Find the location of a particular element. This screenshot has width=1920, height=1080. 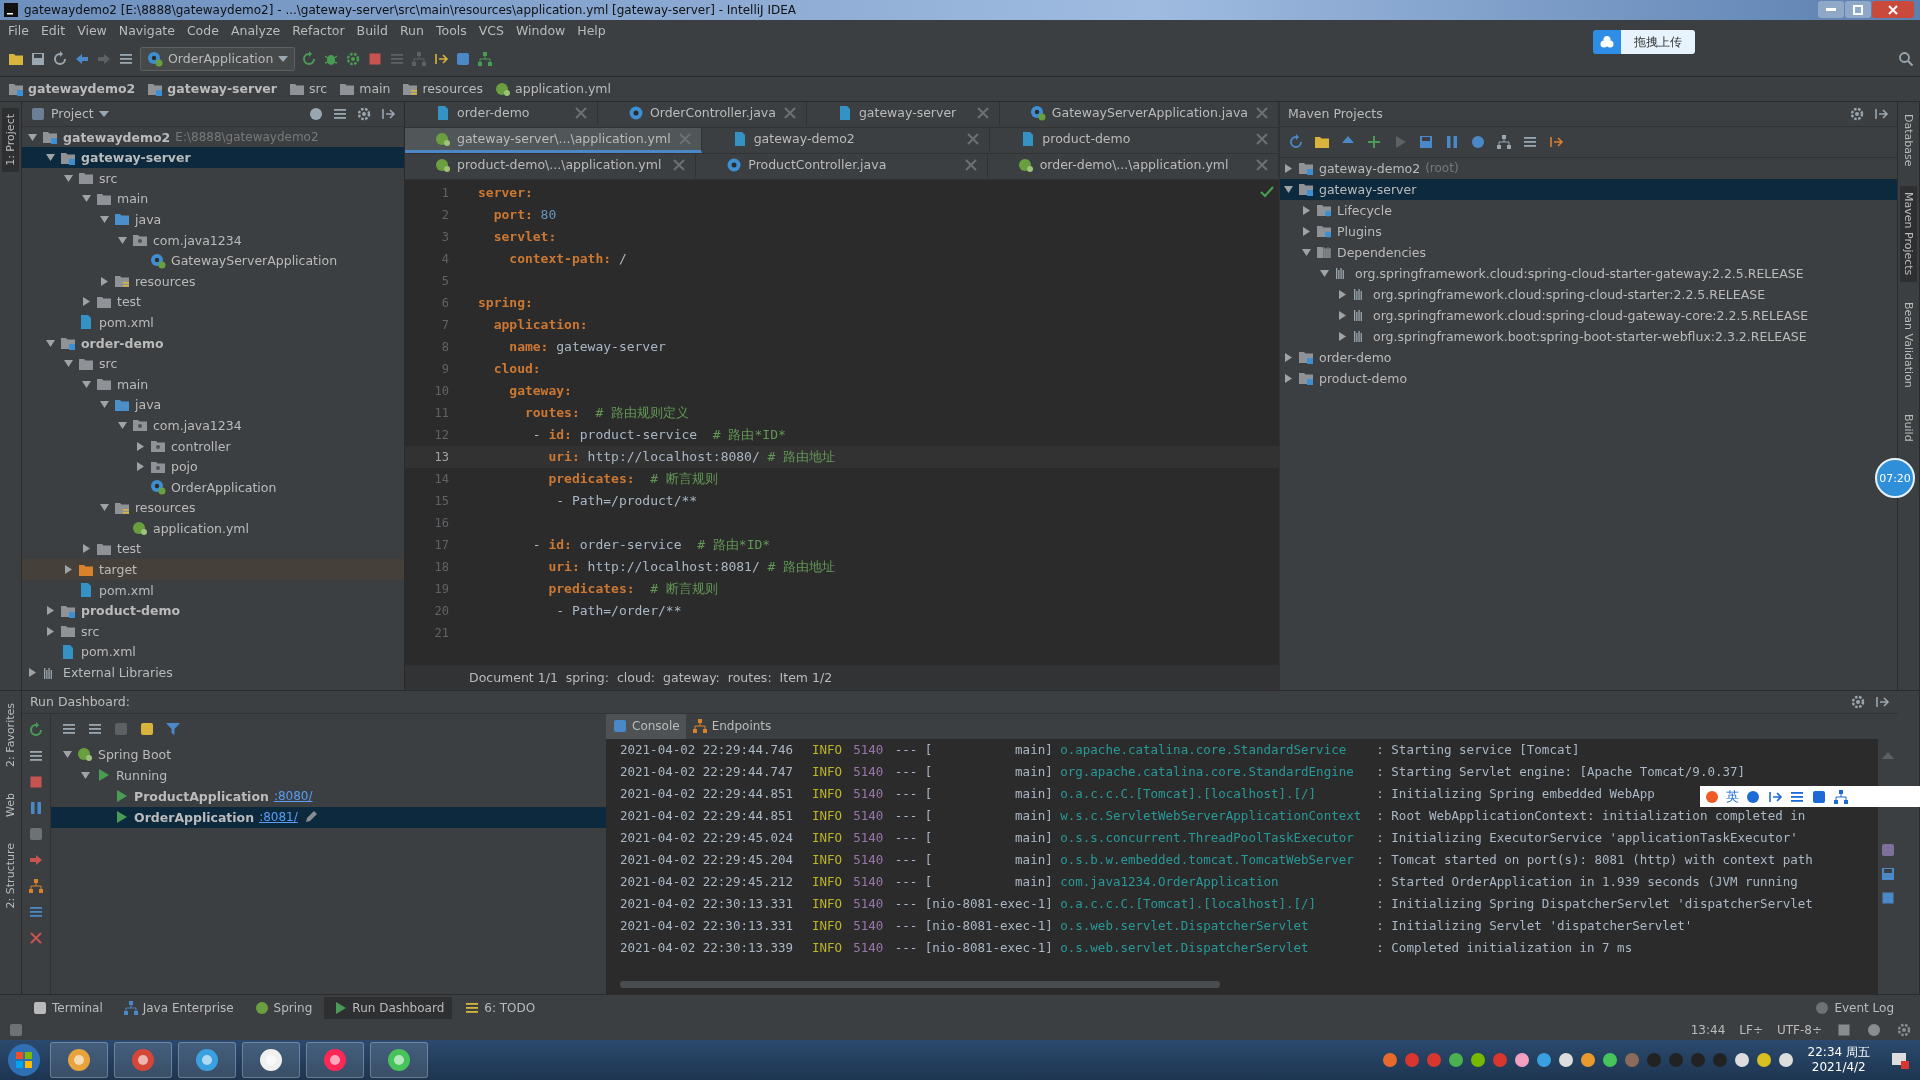

tool-window-tab: 1: Project is located at coordinates (10, 139).